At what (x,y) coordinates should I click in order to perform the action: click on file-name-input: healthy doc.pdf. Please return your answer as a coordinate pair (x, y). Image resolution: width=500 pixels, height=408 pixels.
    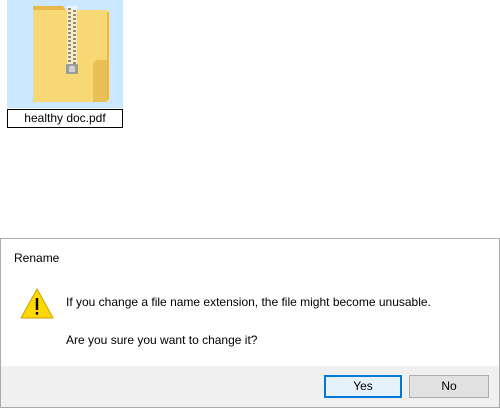
    Looking at the image, I should click on (65, 118).